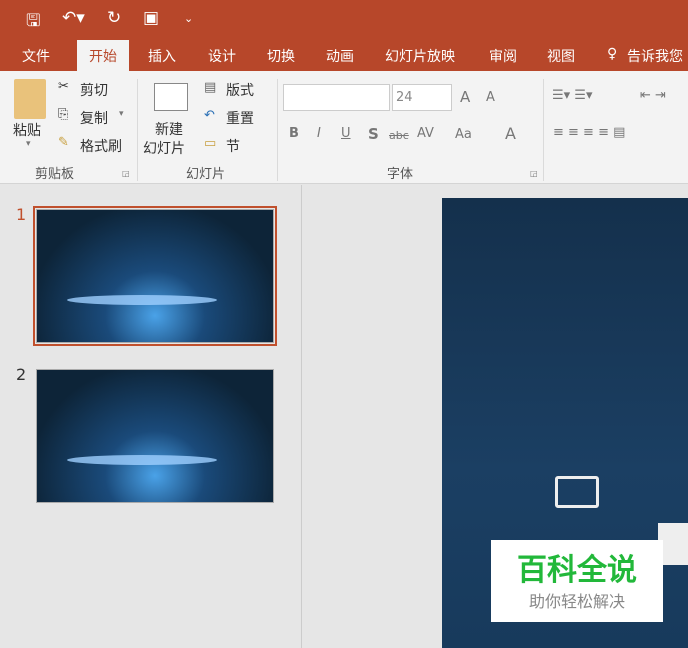 The width and height of the screenshot is (688, 648). Describe the element at coordinates (281, 56) in the screenshot. I see `tab-transitions: 切换` at that location.